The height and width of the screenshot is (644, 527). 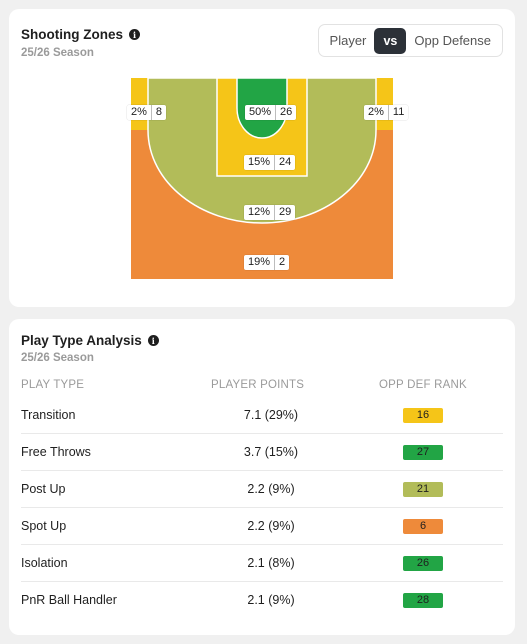 I want to click on zone-left-corner, so click(x=139, y=104).